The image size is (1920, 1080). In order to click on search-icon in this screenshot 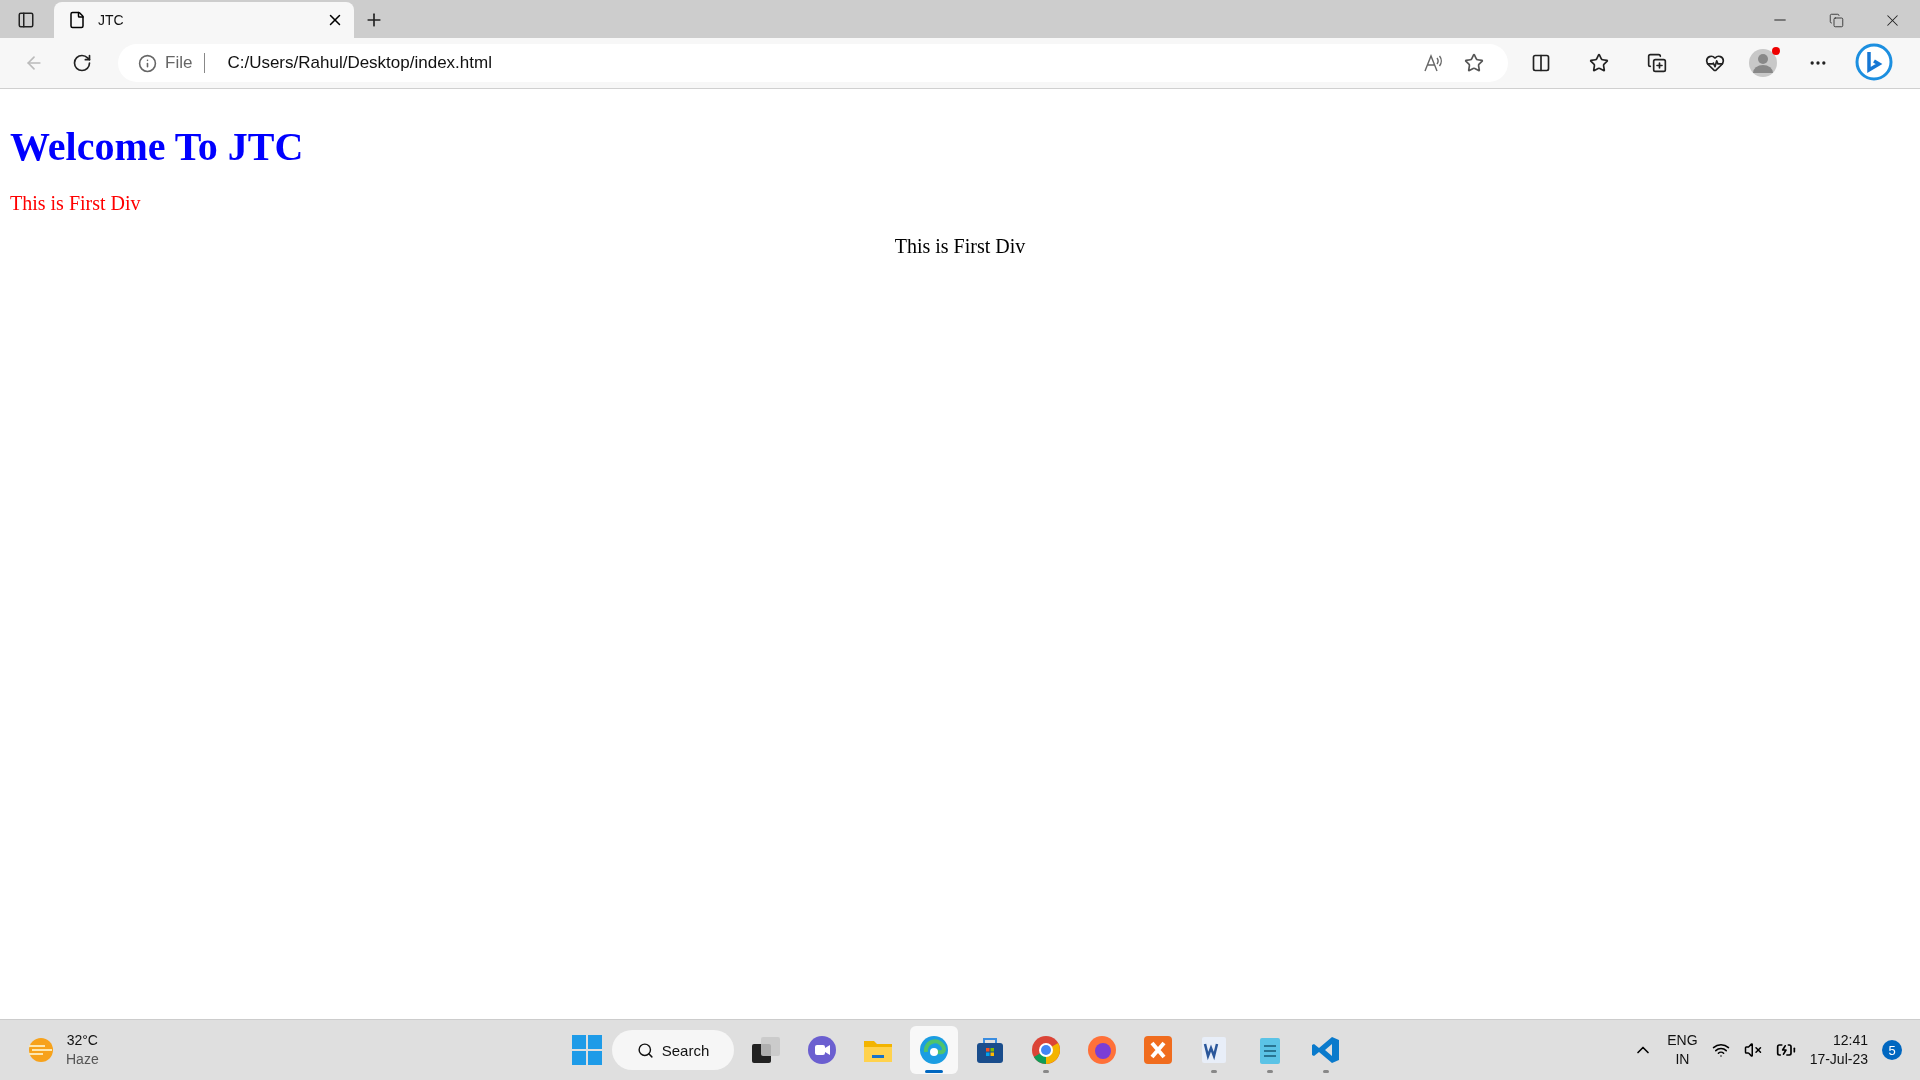, I will do `click(645, 1050)`.